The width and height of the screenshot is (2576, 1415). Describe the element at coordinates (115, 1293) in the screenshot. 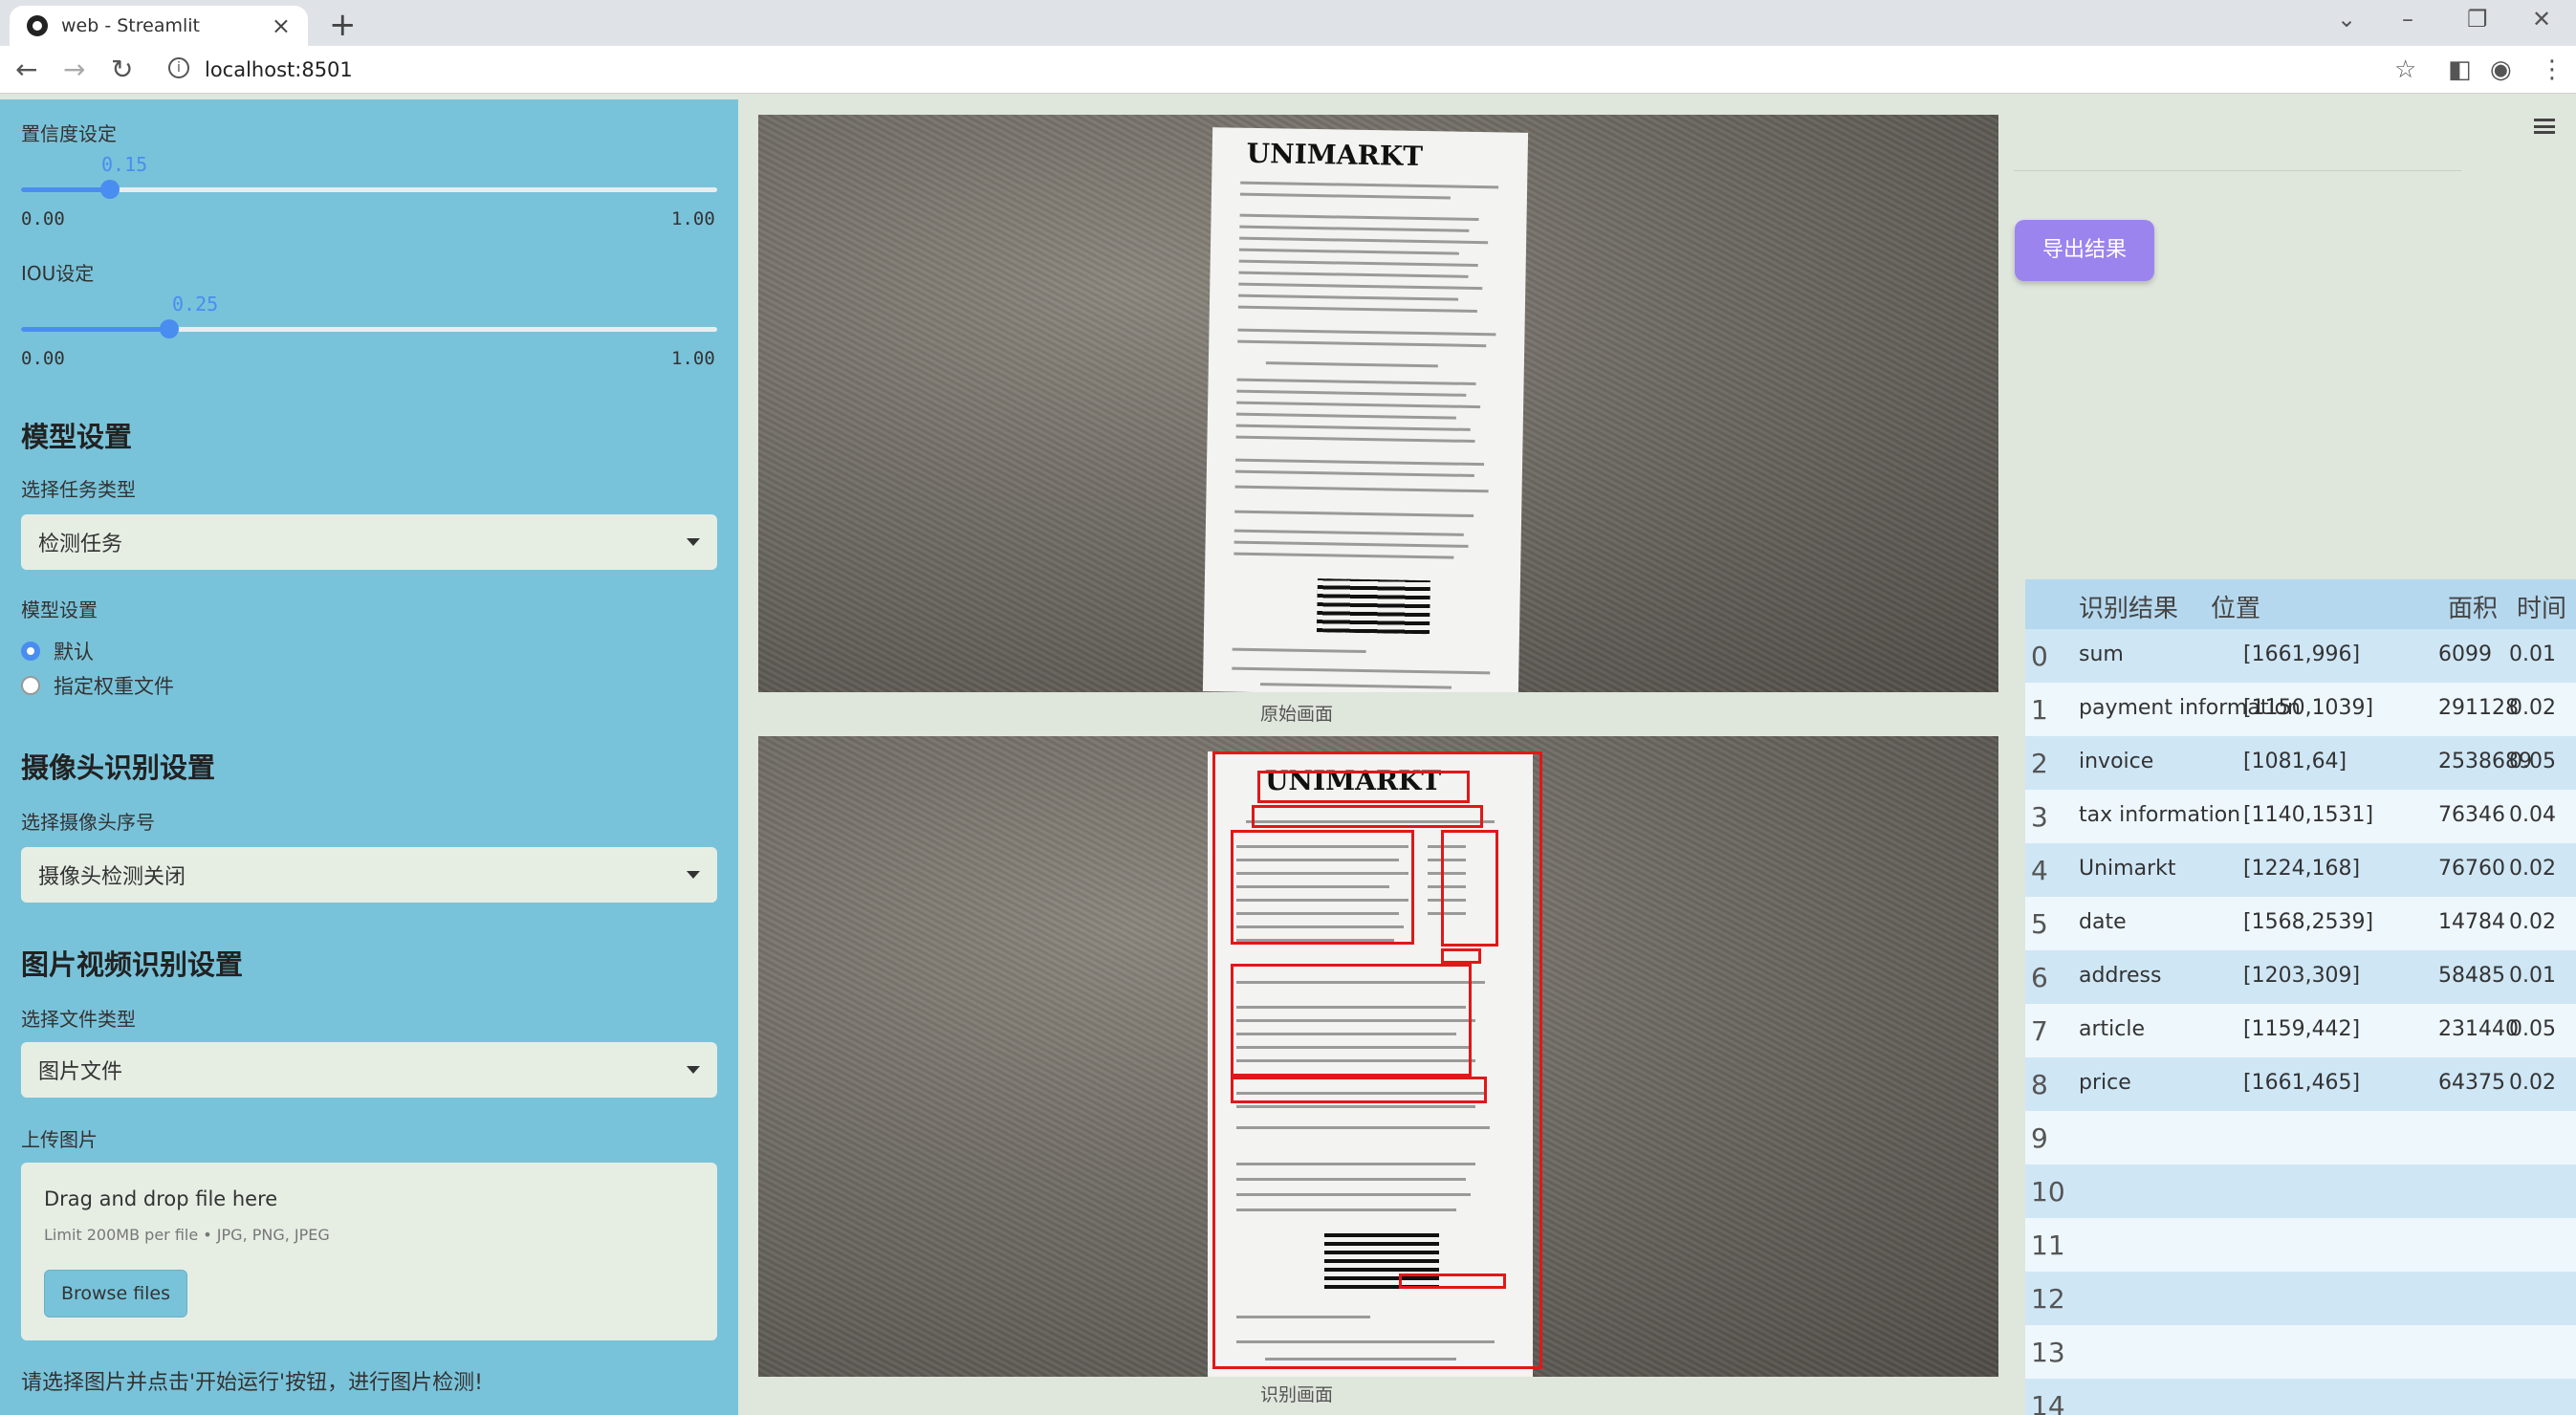

I see `browse-files-button: Browse files` at that location.